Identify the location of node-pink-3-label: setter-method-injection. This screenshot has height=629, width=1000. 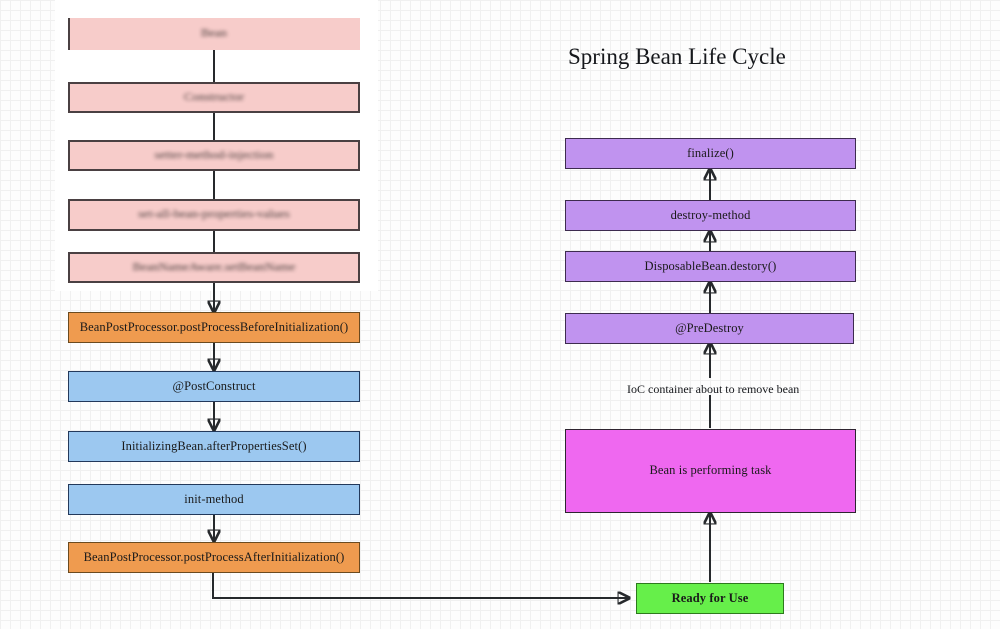
(214, 155).